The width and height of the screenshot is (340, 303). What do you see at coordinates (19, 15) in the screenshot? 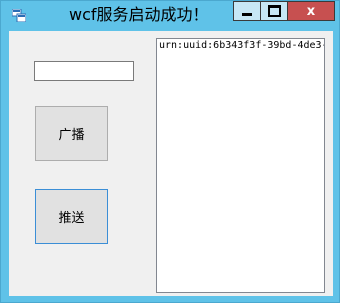
I see `app-icon` at bounding box center [19, 15].